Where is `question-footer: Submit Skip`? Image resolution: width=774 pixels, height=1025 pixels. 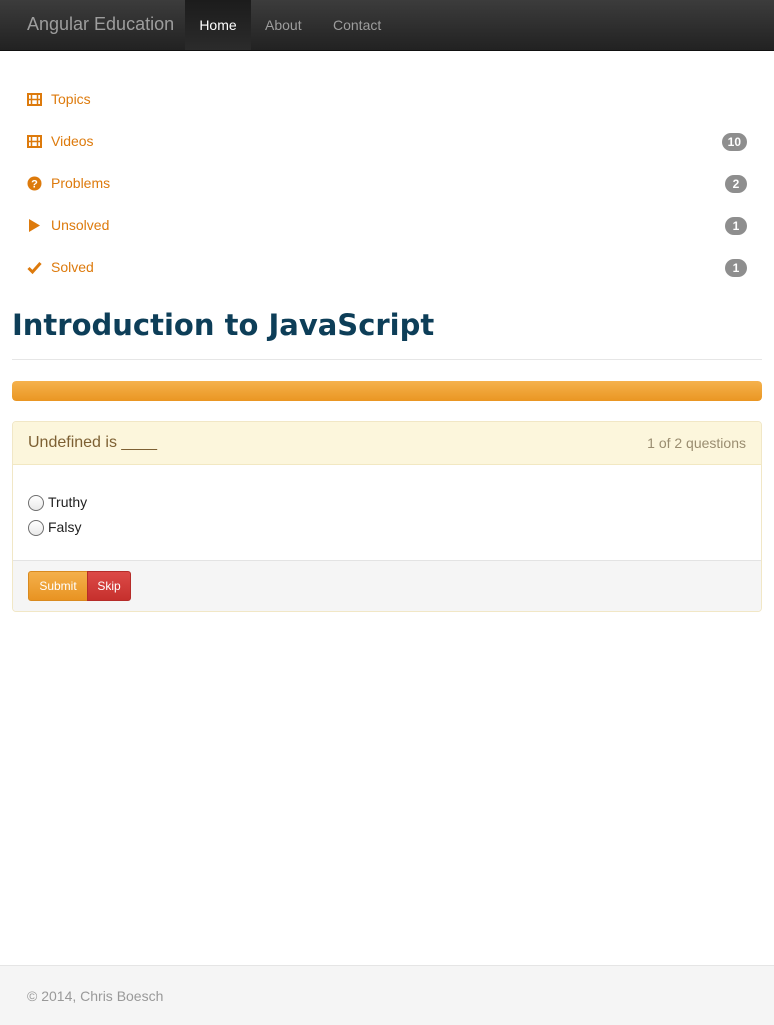
question-footer: Submit Skip is located at coordinates (387, 585).